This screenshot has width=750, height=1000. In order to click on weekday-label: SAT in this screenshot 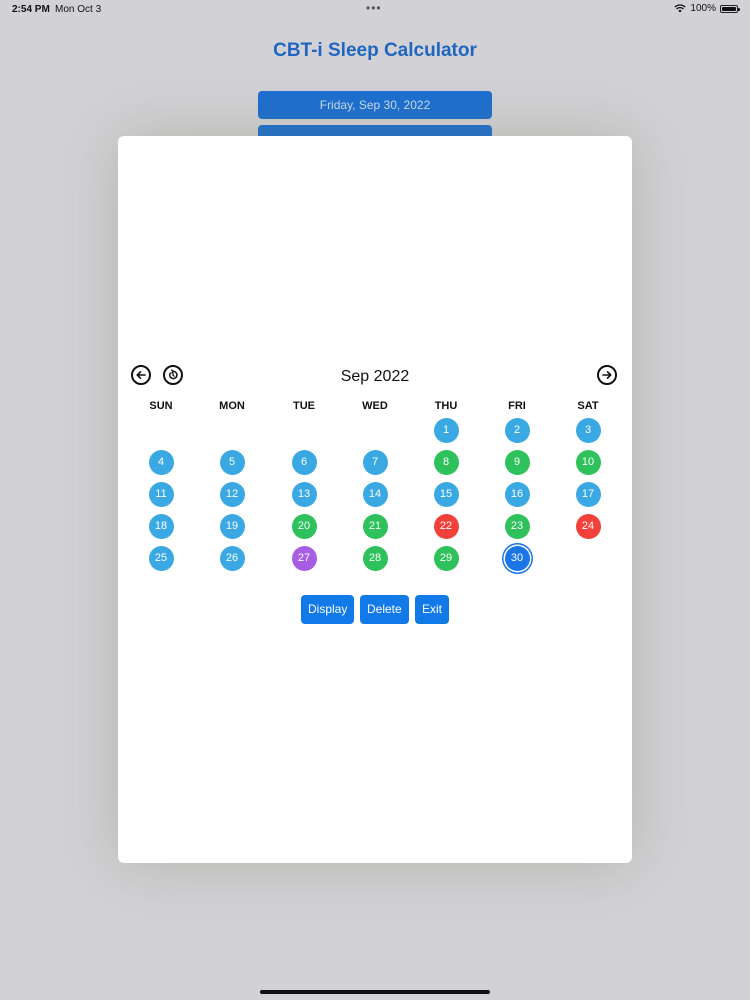, I will do `click(588, 406)`.